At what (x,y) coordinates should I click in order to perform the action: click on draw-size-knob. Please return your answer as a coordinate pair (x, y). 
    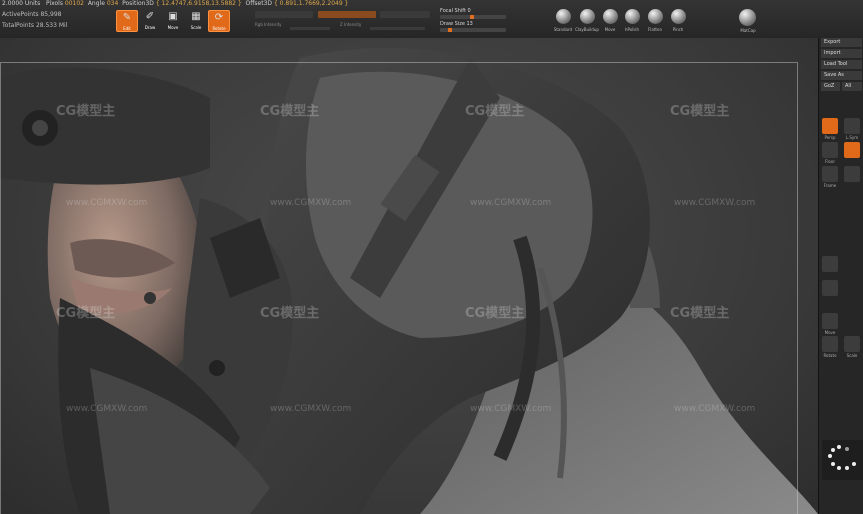
    Looking at the image, I should click on (450, 30).